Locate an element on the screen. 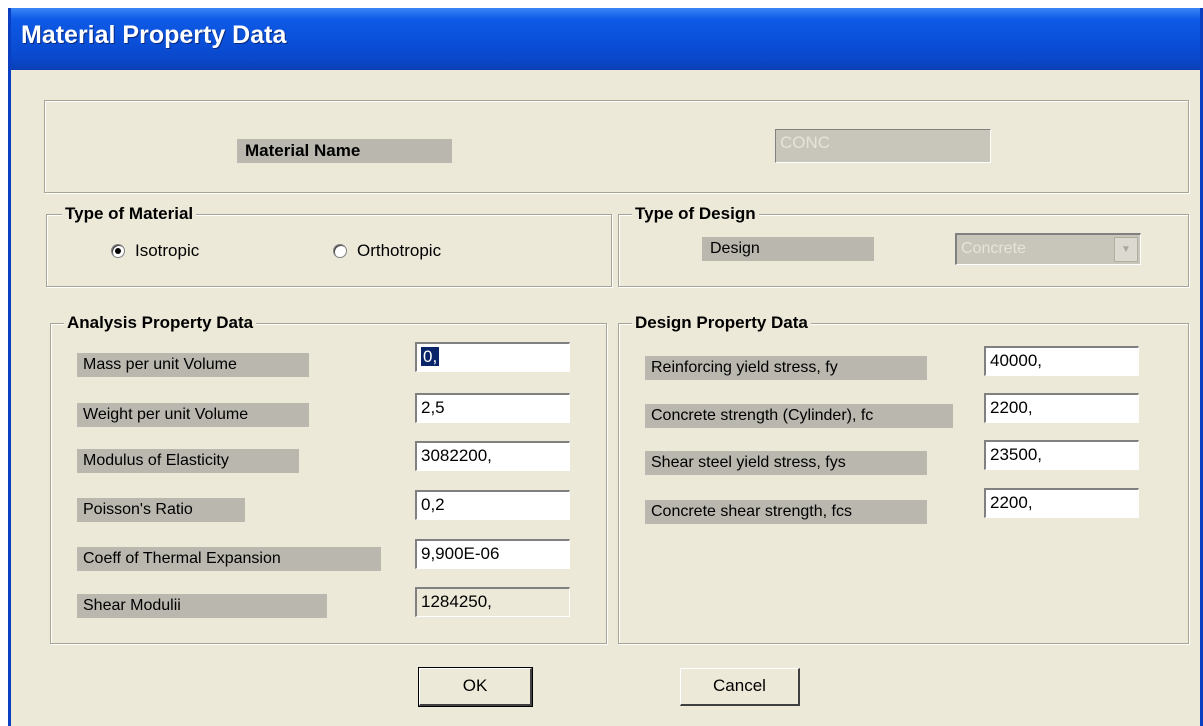 The width and height of the screenshot is (1203, 726). ok-button: OK is located at coordinates (475, 687).